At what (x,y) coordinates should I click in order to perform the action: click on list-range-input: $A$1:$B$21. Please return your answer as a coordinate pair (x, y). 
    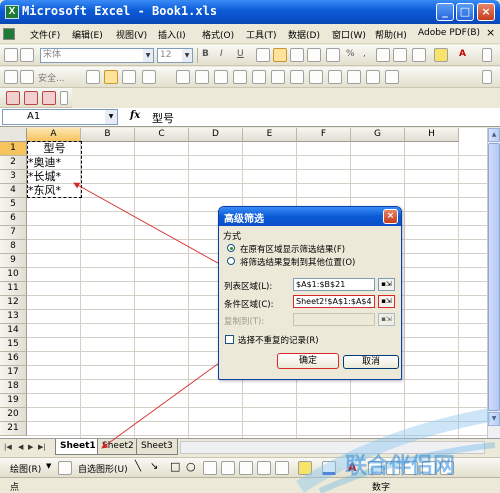
    Looking at the image, I should click on (334, 284).